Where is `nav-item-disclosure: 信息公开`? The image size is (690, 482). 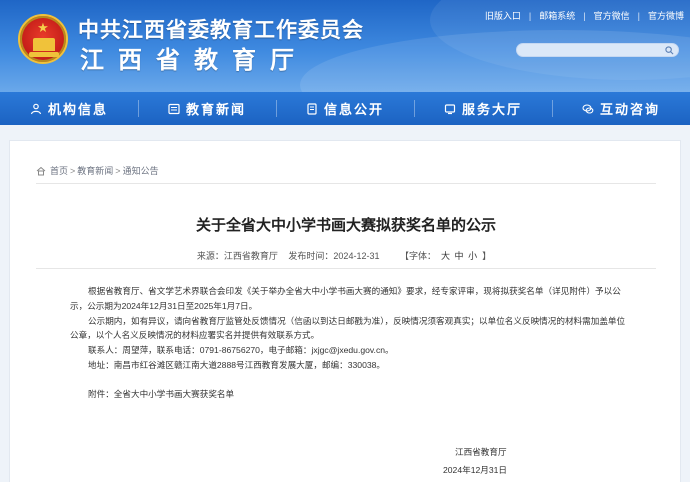 nav-item-disclosure: 信息公开 is located at coordinates (345, 108).